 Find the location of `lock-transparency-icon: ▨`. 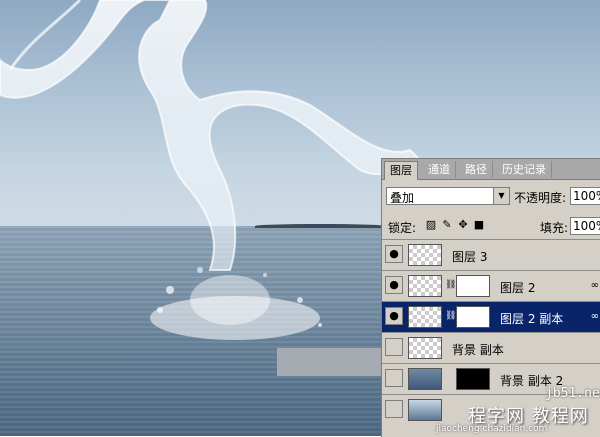

lock-transparency-icon: ▨ is located at coordinates (431, 225).